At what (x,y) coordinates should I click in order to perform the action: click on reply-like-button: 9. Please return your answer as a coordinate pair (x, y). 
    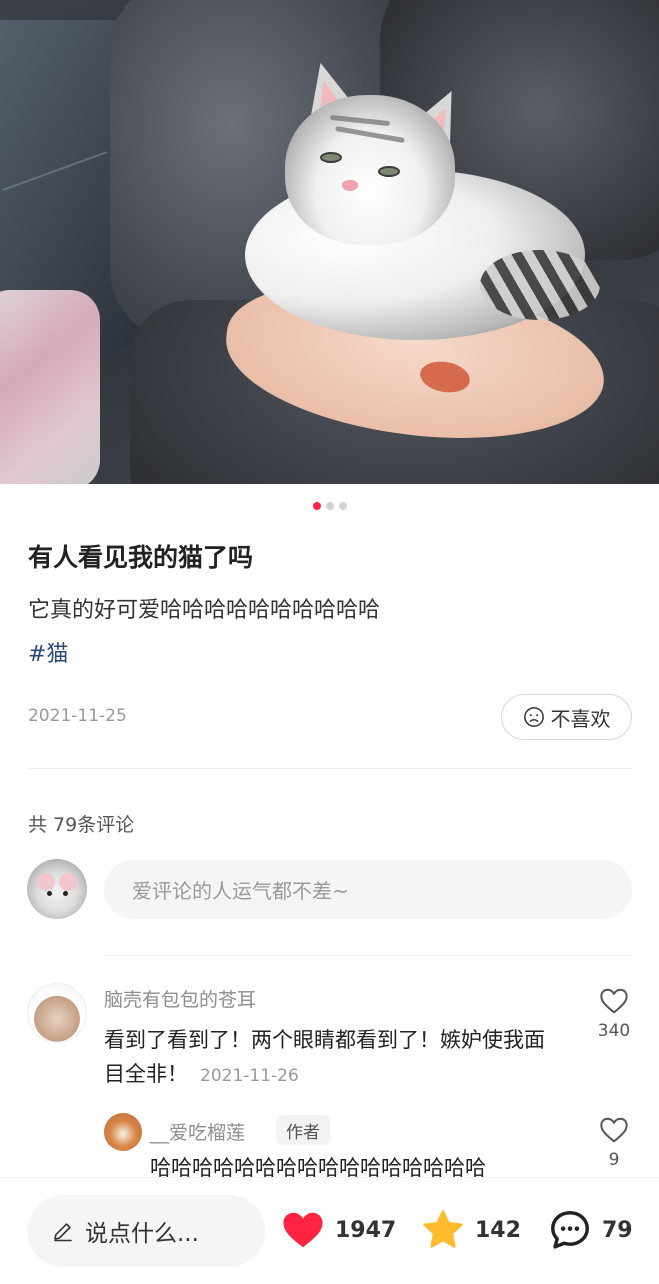
    Looking at the image, I should click on (614, 1142).